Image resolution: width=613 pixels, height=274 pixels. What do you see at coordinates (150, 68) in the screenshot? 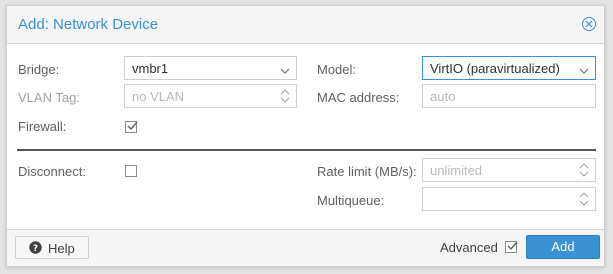
I see `bridge-value: vmbr1` at bounding box center [150, 68].